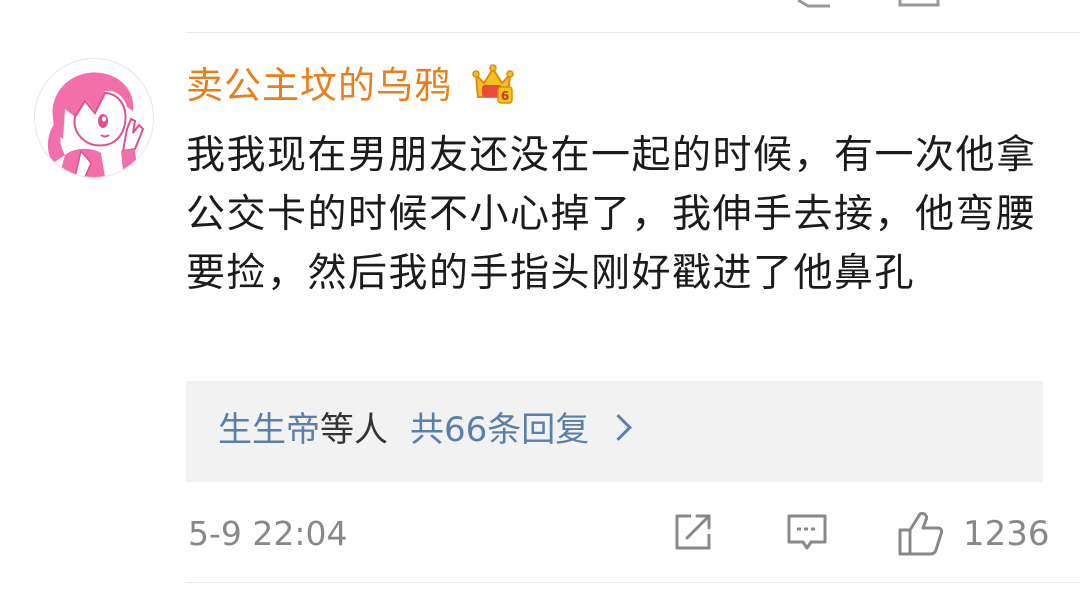 This screenshot has width=1080, height=596. I want to click on chevron-right-icon, so click(619, 427).